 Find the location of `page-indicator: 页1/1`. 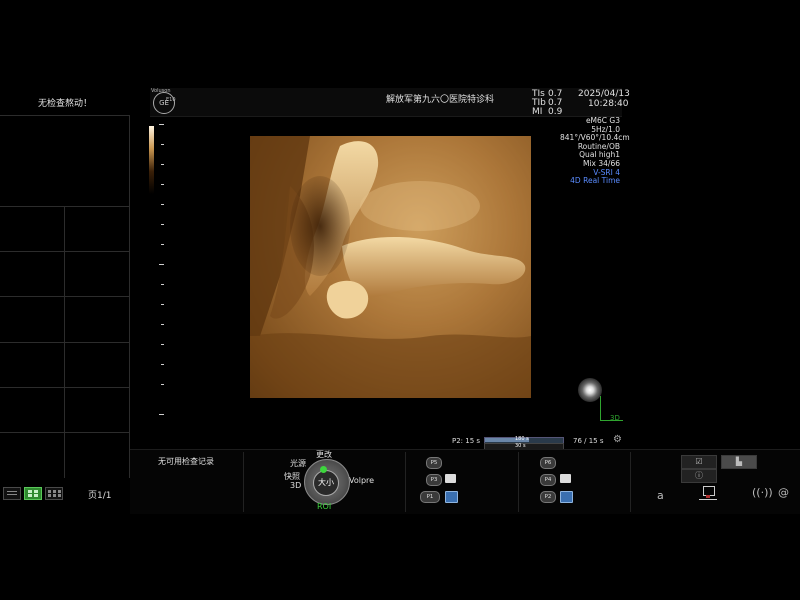

page-indicator: 页1/1 is located at coordinates (100, 496).